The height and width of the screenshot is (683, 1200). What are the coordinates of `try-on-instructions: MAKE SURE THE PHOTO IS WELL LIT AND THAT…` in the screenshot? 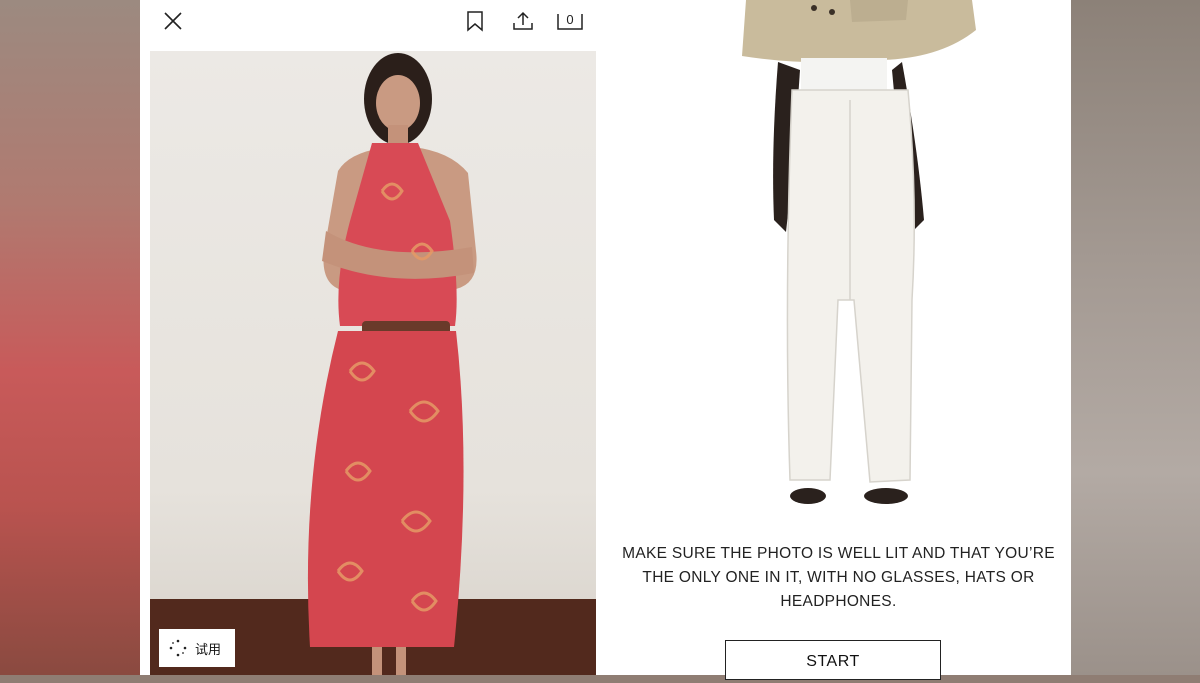 It's located at (838, 578).